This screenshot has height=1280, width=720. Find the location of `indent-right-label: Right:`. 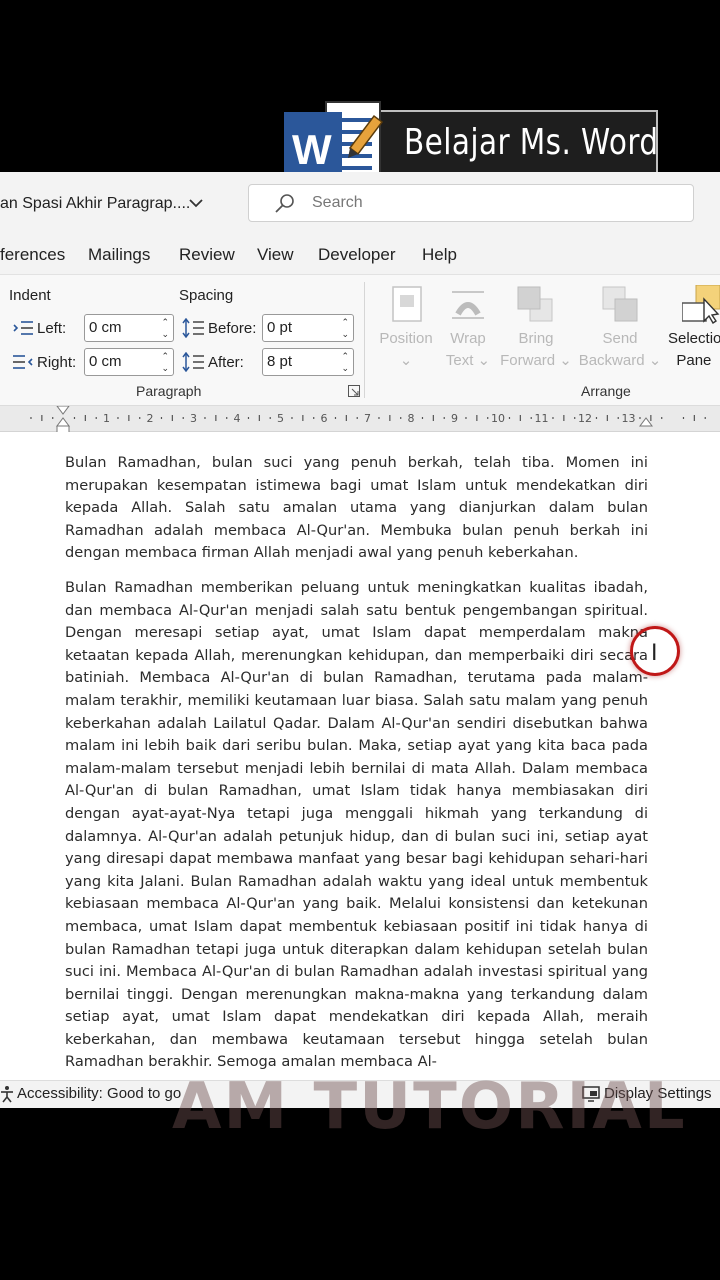

indent-right-label: Right: is located at coordinates (57, 362).